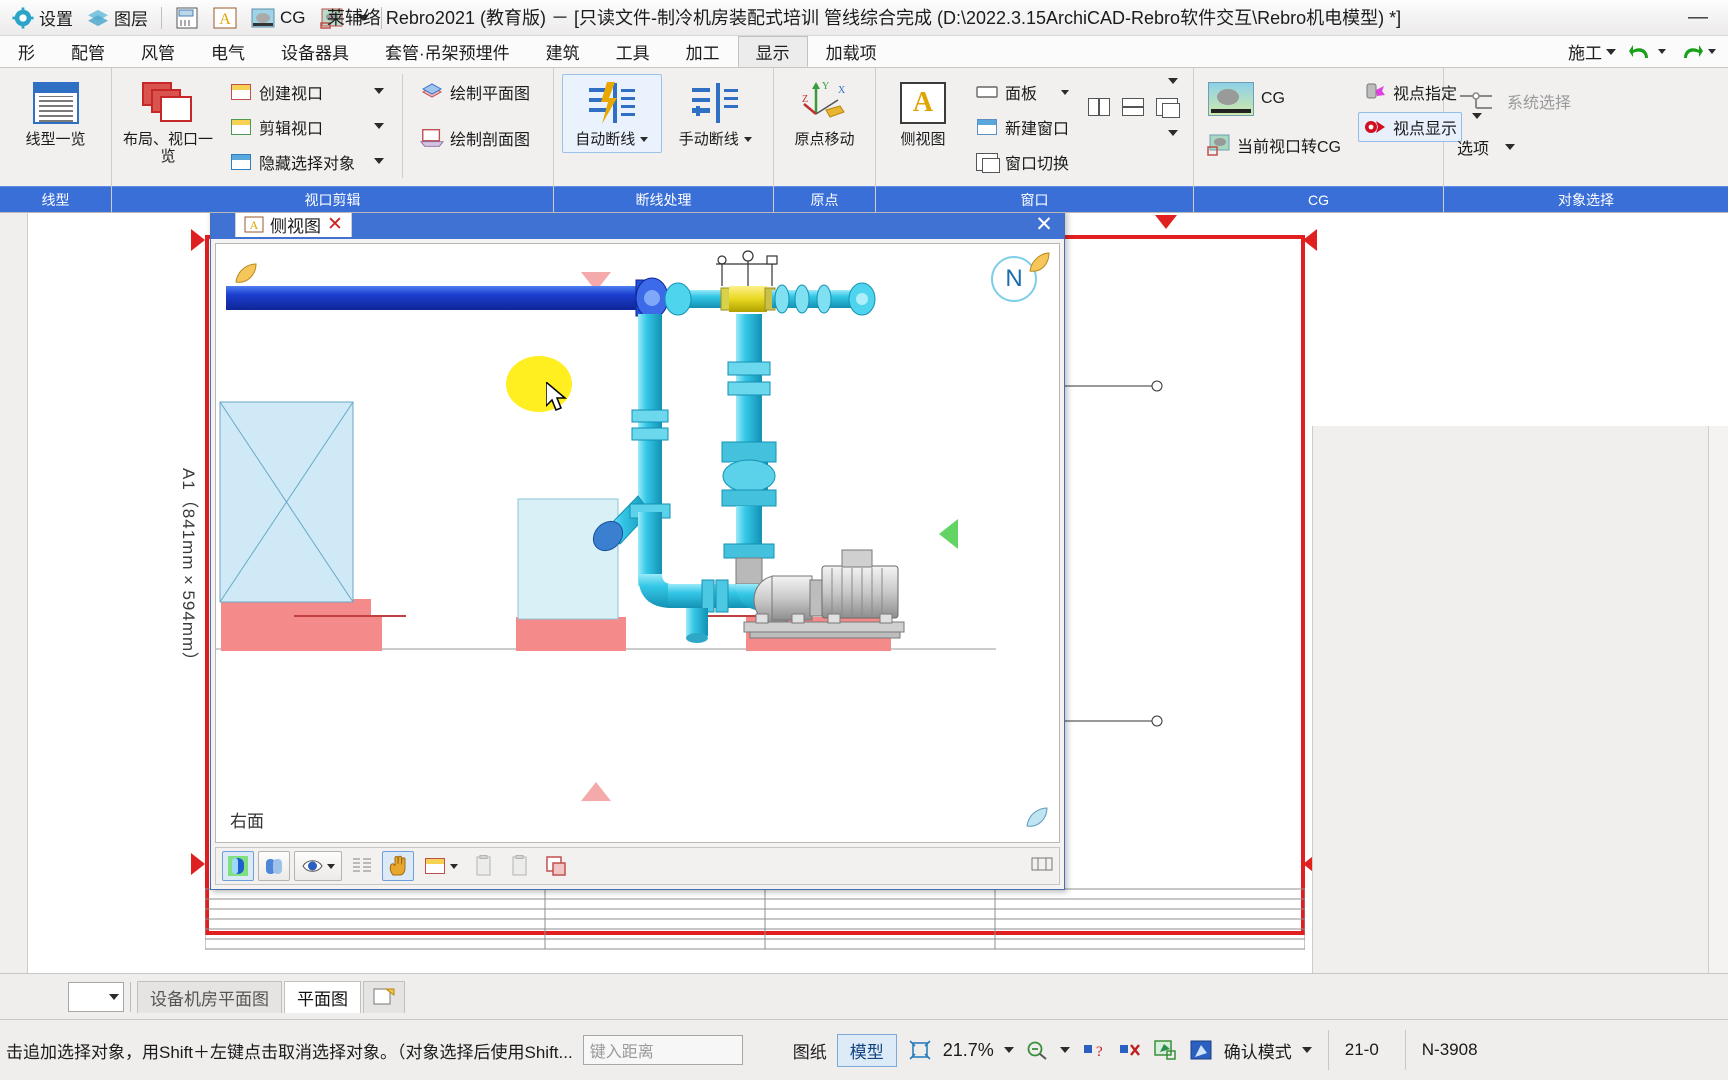 This screenshot has width=1728, height=1080. I want to click on view3d-button, so click(1165, 1050).